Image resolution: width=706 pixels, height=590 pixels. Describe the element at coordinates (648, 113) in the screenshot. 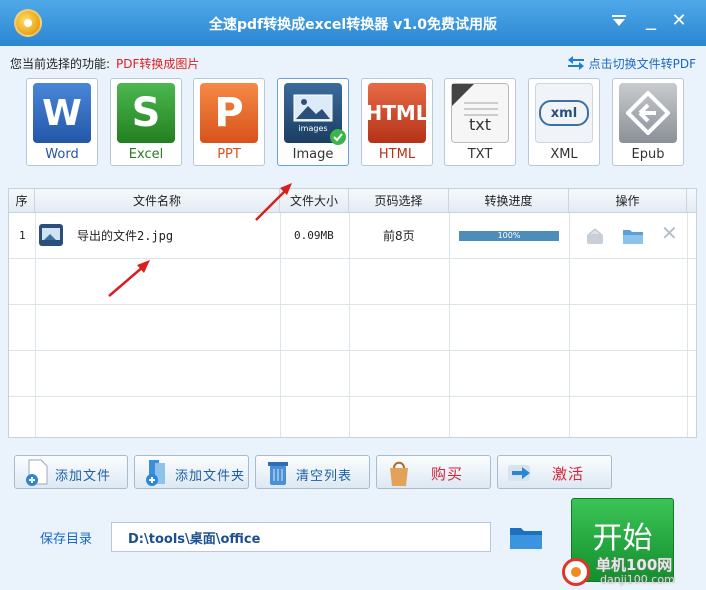

I see `epub-icon` at that location.